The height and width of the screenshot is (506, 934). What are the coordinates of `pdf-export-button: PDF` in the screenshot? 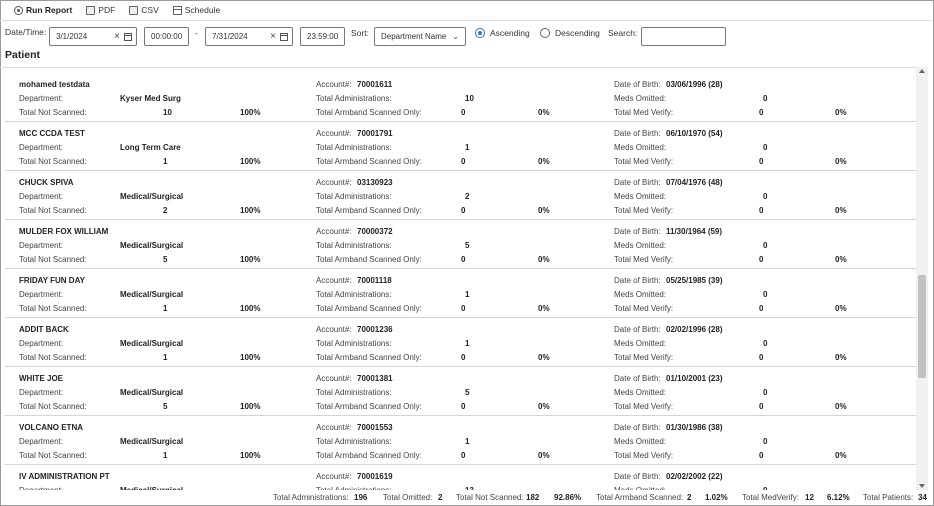 It's located at (100, 10).